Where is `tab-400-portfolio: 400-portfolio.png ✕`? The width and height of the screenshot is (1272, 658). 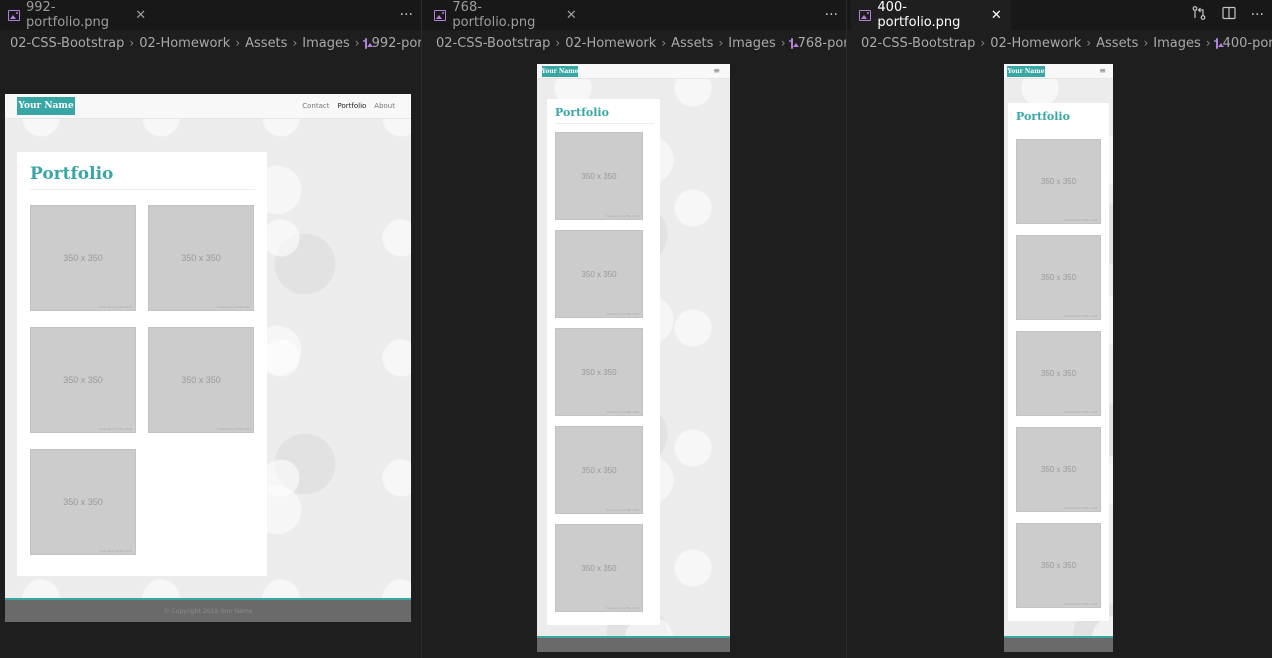
tab-400-portfolio: 400-portfolio.png ✕ is located at coordinates (931, 15).